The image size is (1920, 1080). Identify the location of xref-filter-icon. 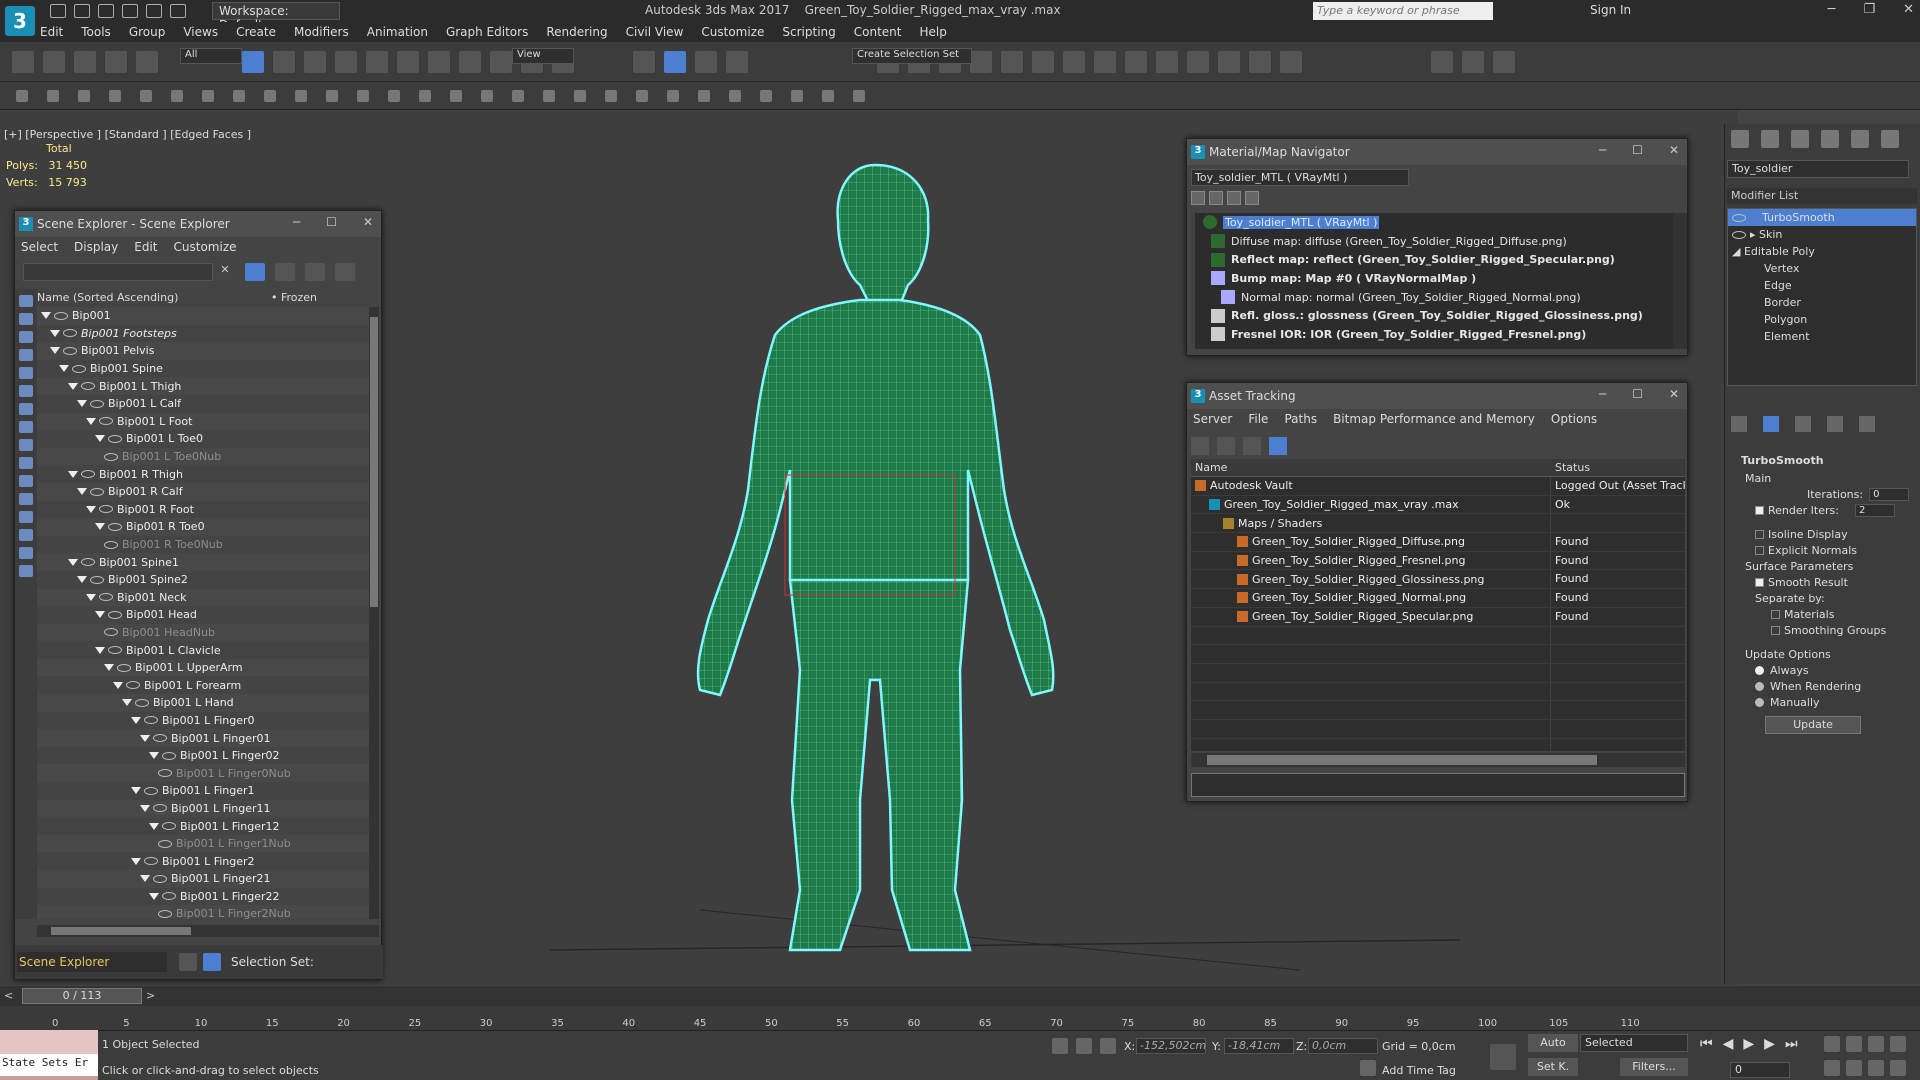
(26, 427).